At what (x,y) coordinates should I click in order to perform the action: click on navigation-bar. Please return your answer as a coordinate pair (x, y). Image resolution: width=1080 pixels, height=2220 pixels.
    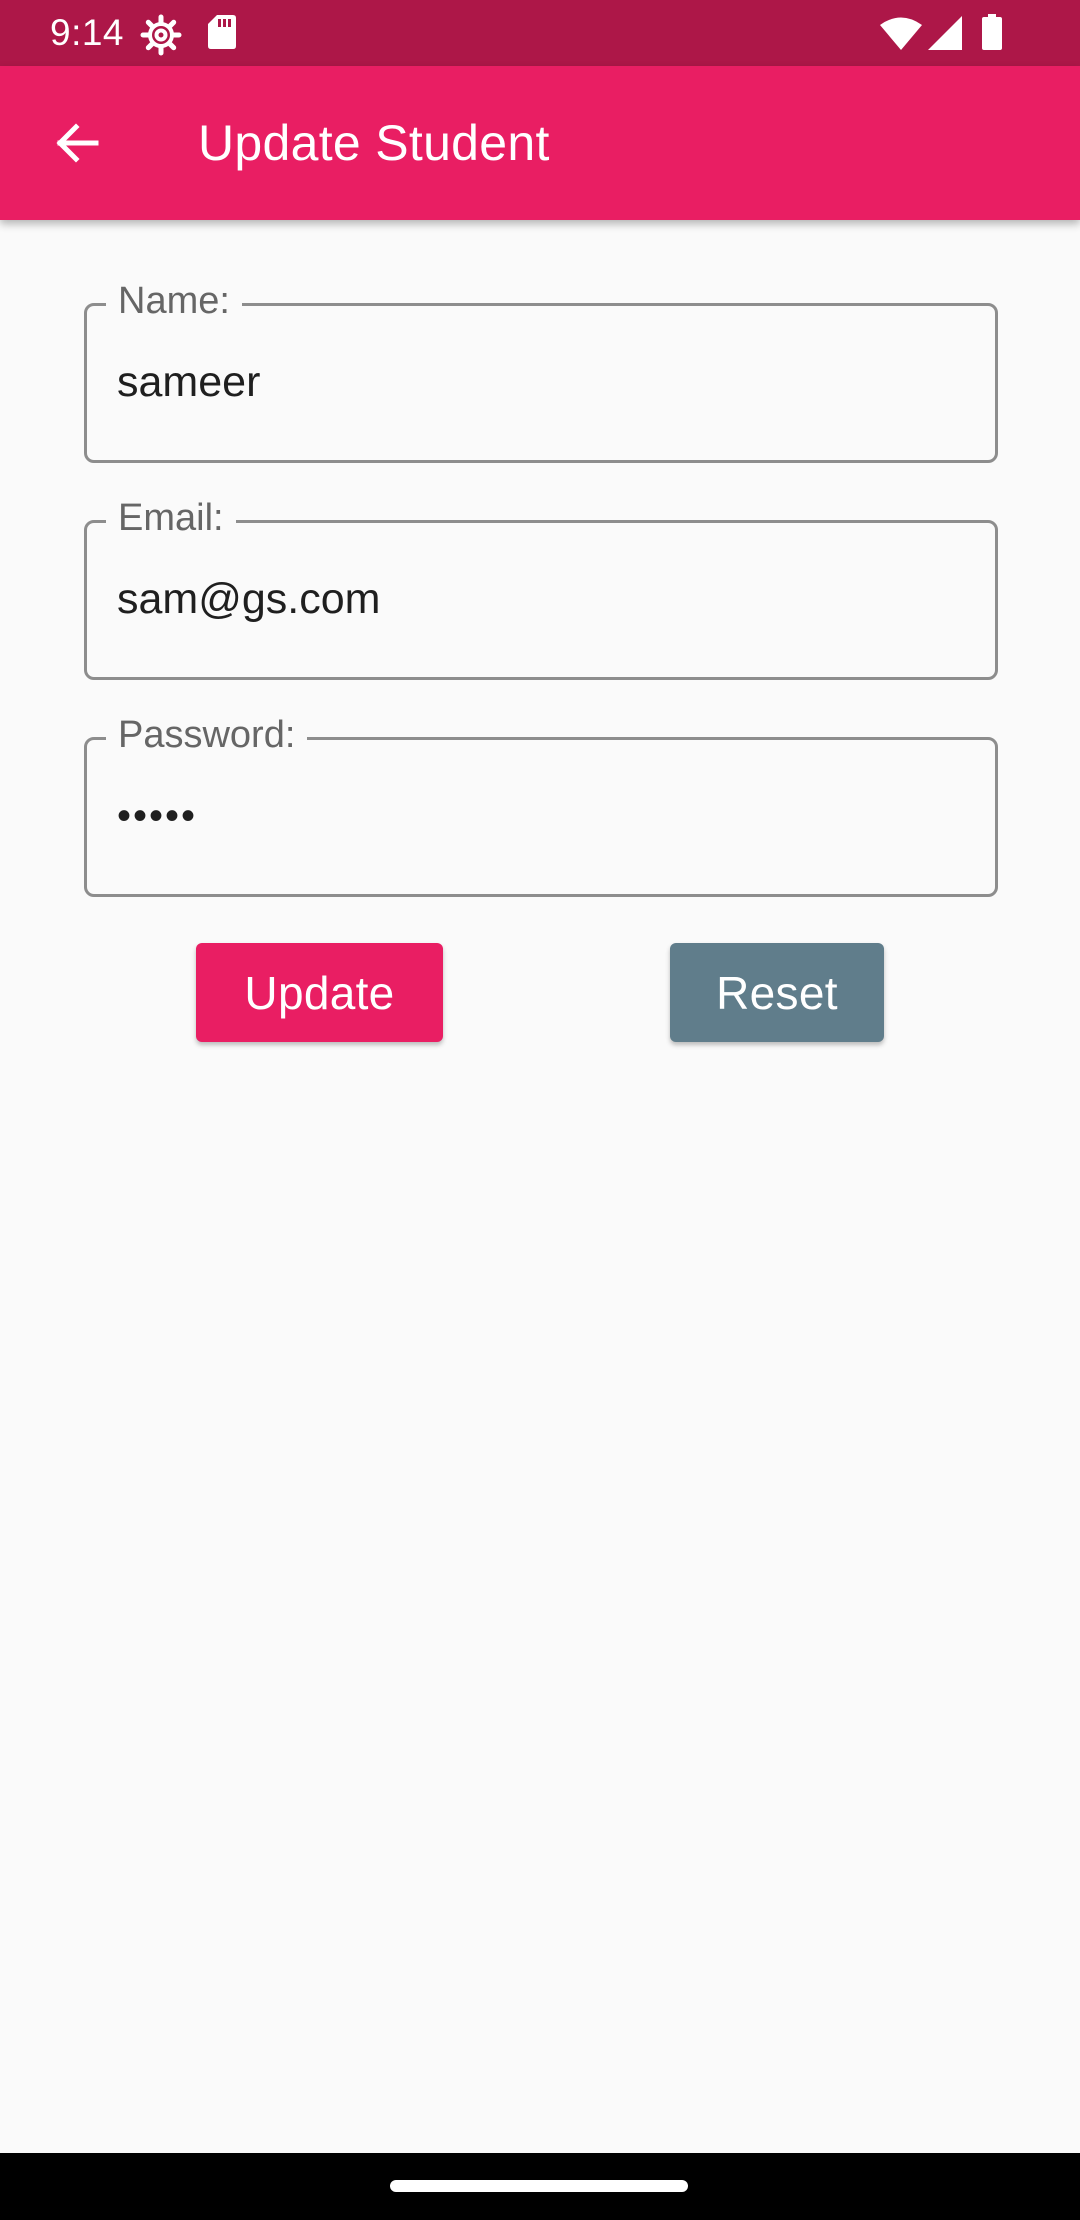
    Looking at the image, I should click on (540, 2186).